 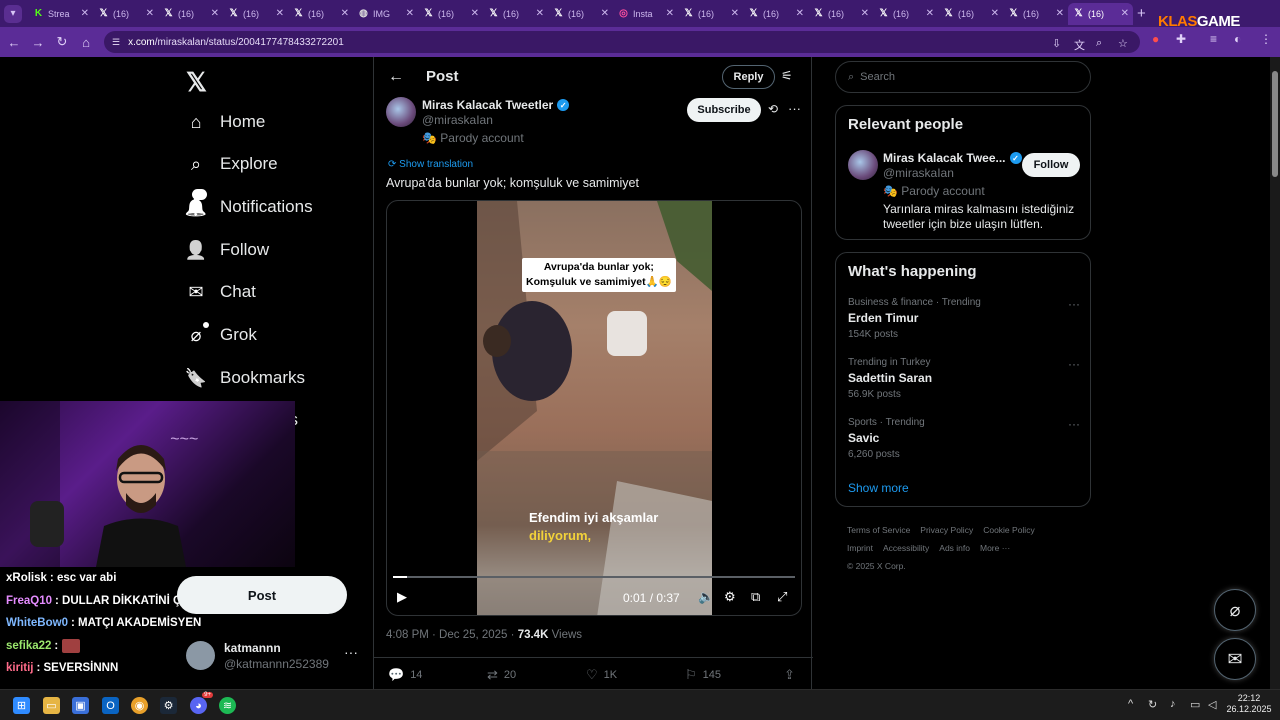 What do you see at coordinates (21, 705) in the screenshot?
I see `windows-start-icon: ⊞` at bounding box center [21, 705].